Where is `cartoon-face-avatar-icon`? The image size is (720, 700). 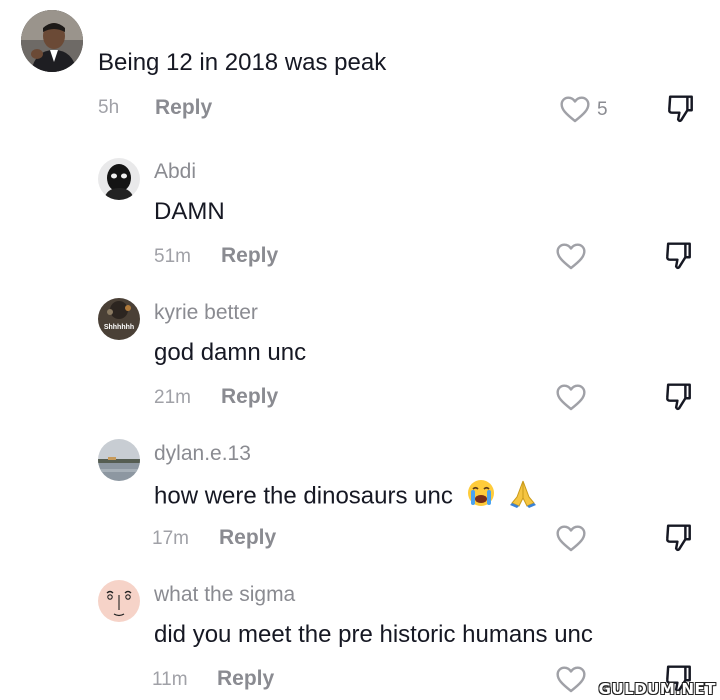 cartoon-face-avatar-icon is located at coordinates (119, 601).